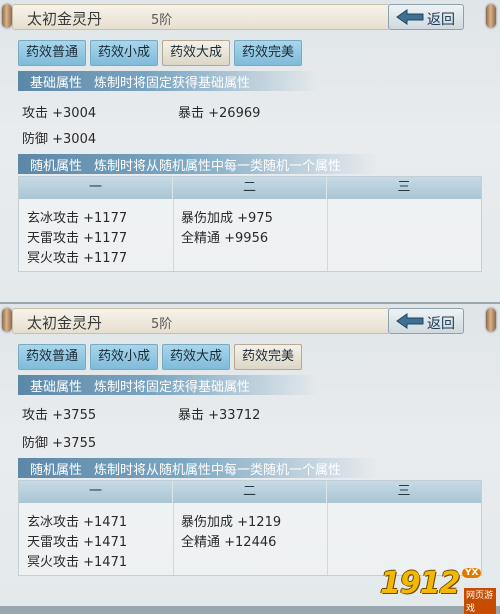  I want to click on random-attr-item: 玄冰攻击 +1177, so click(77, 218).